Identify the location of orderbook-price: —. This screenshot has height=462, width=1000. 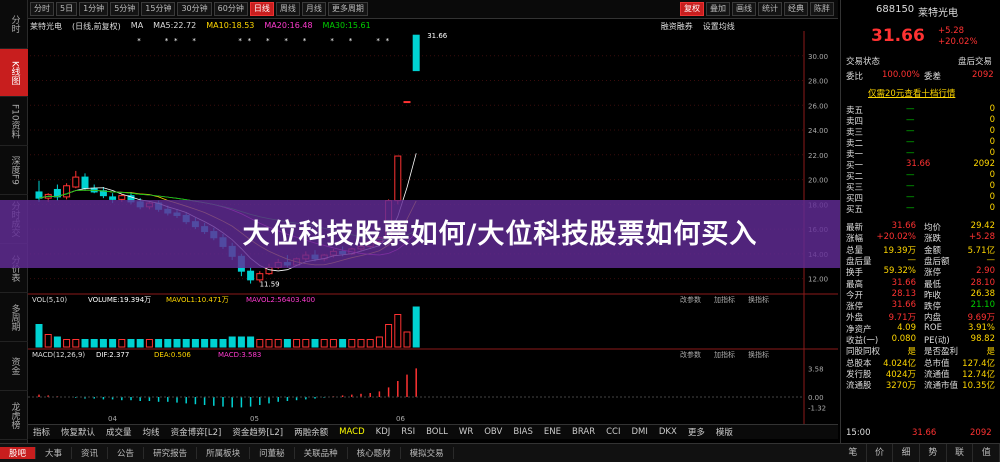
(910, 197).